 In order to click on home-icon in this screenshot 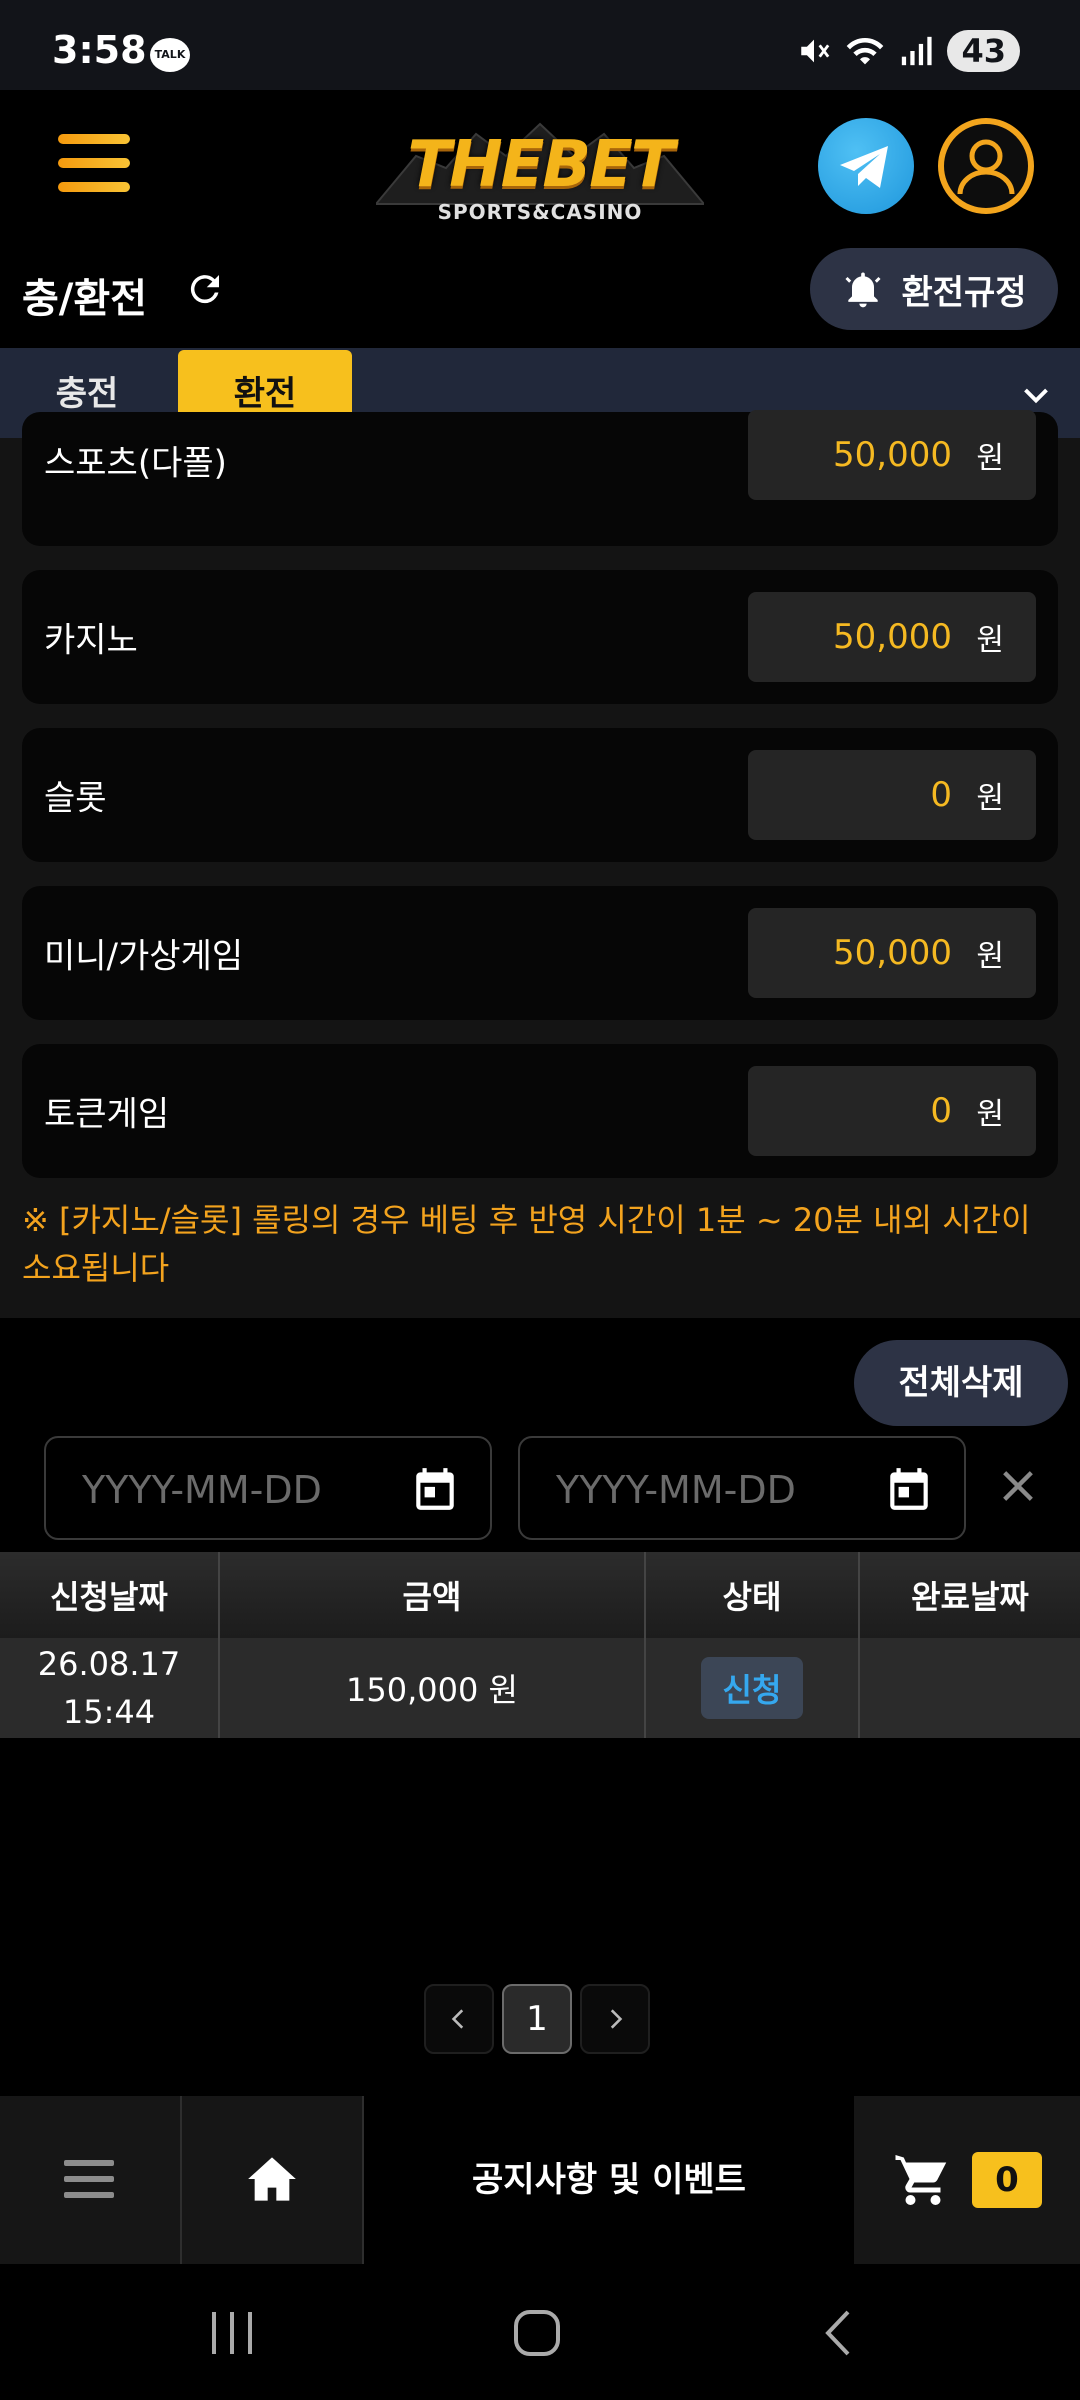, I will do `click(272, 2179)`.